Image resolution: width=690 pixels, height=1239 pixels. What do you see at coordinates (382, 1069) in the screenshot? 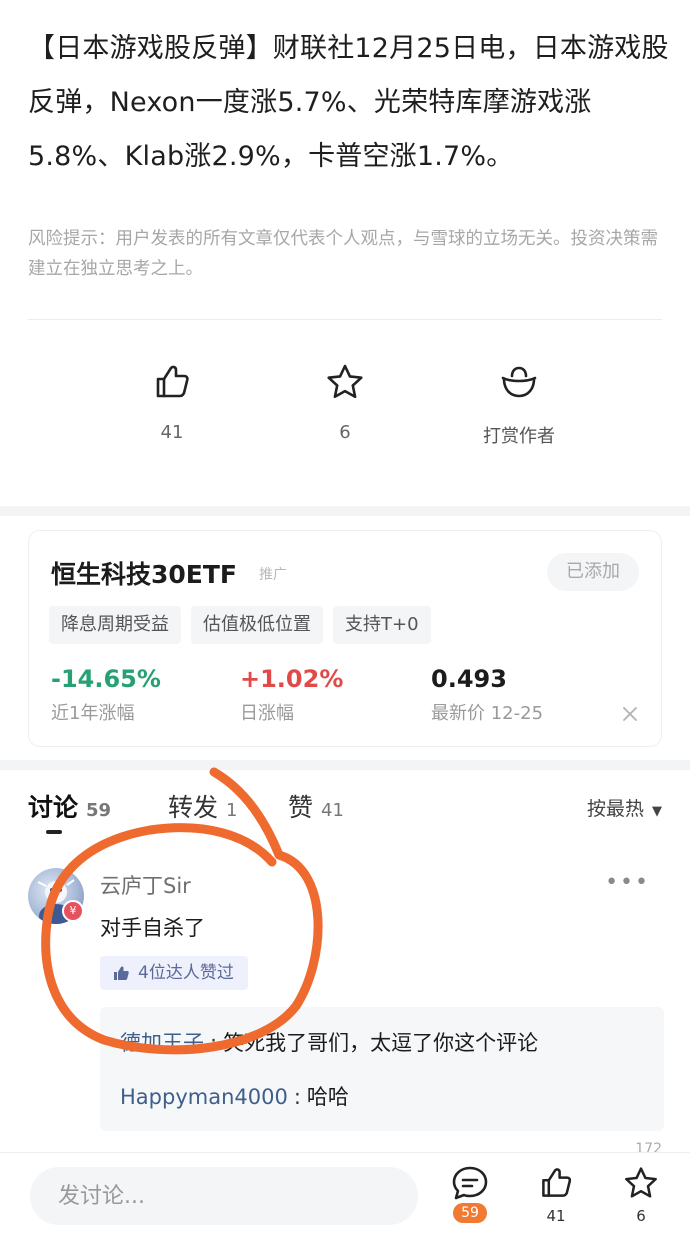
I see `reply-list: 德加王子: 笑死我了哥们，太逗了你这个评论 Happyman4000: 哈哈` at bounding box center [382, 1069].